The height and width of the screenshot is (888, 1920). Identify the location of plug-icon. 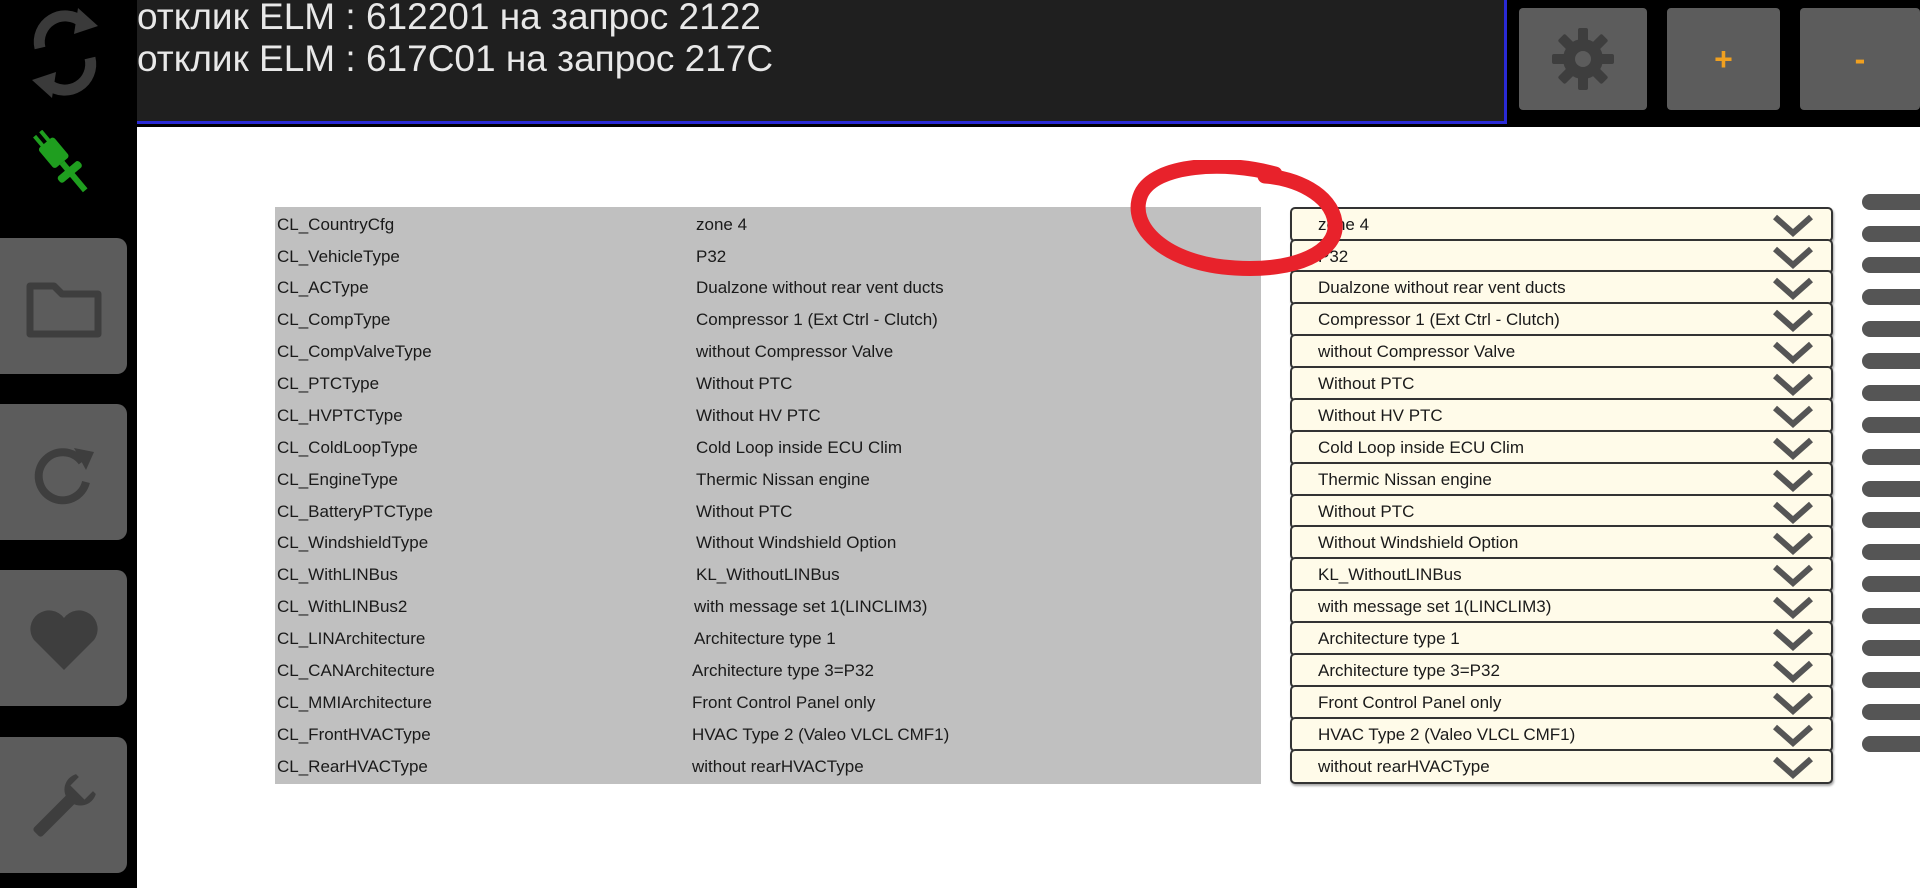
(64, 165).